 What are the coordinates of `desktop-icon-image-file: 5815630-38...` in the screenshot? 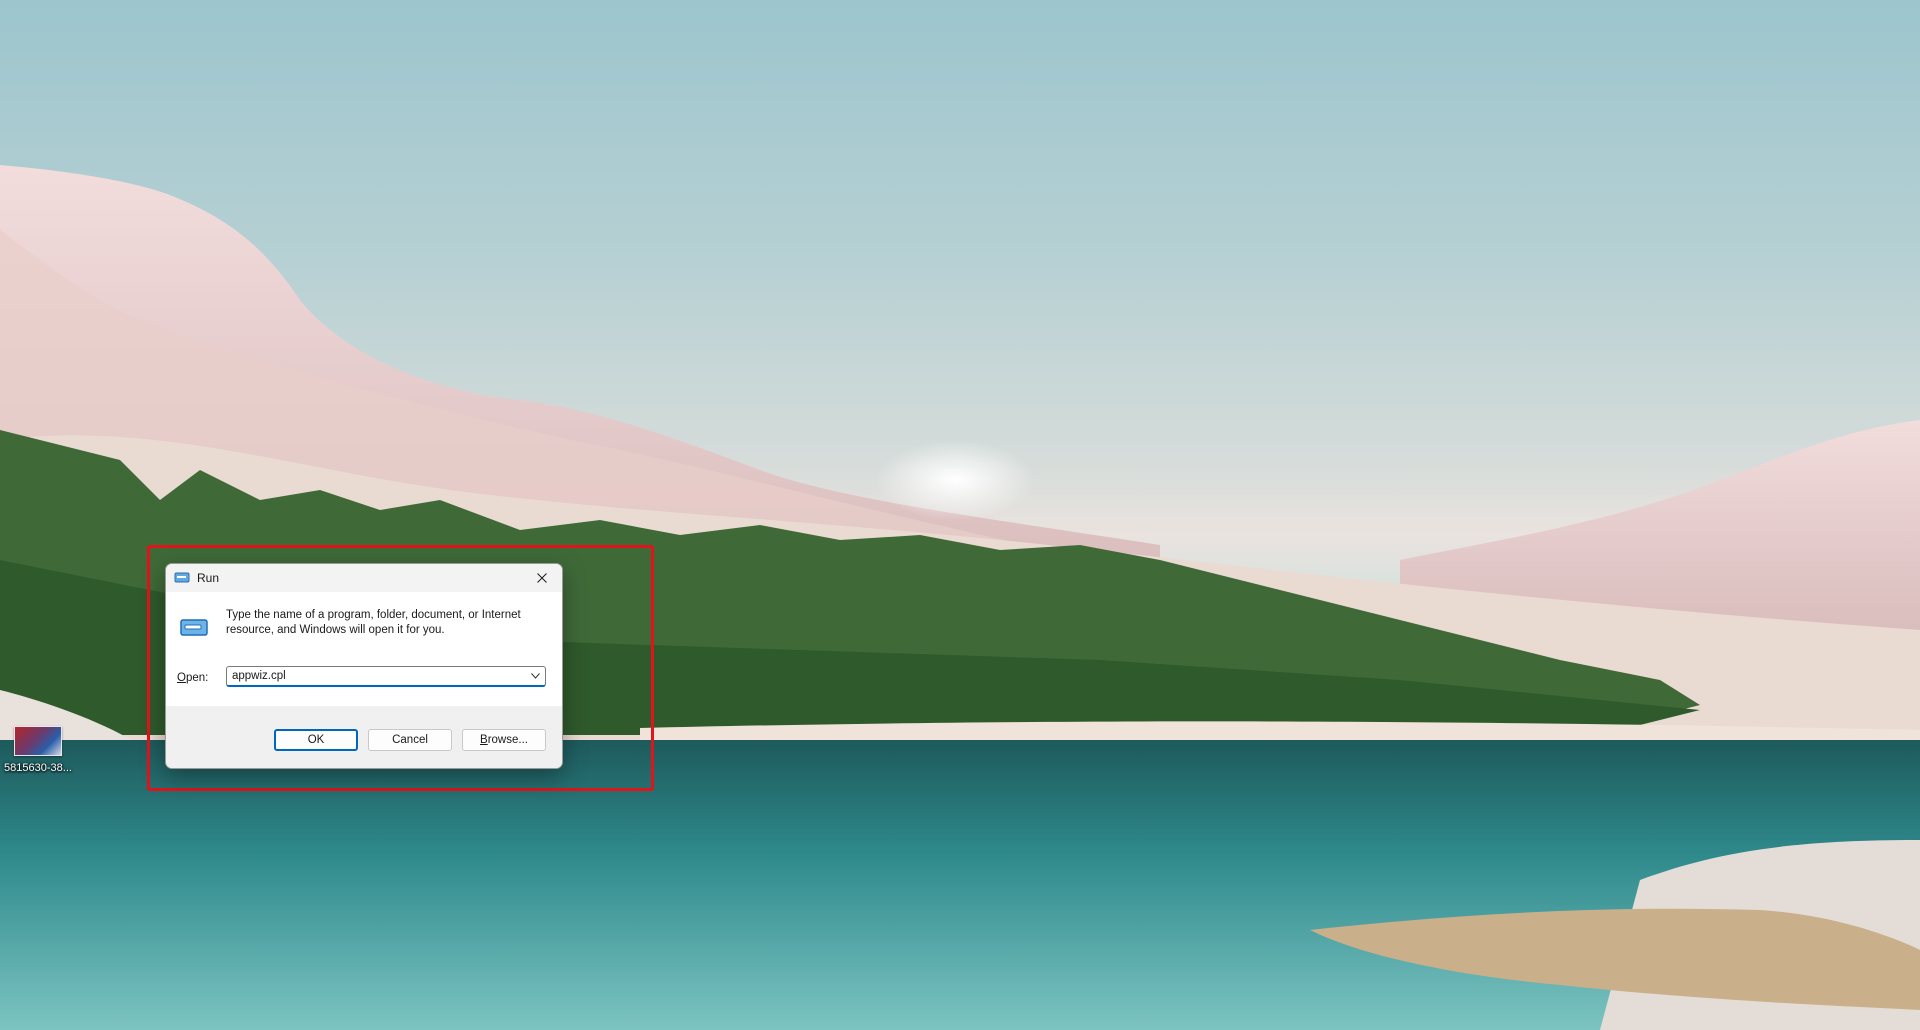 It's located at (38, 751).